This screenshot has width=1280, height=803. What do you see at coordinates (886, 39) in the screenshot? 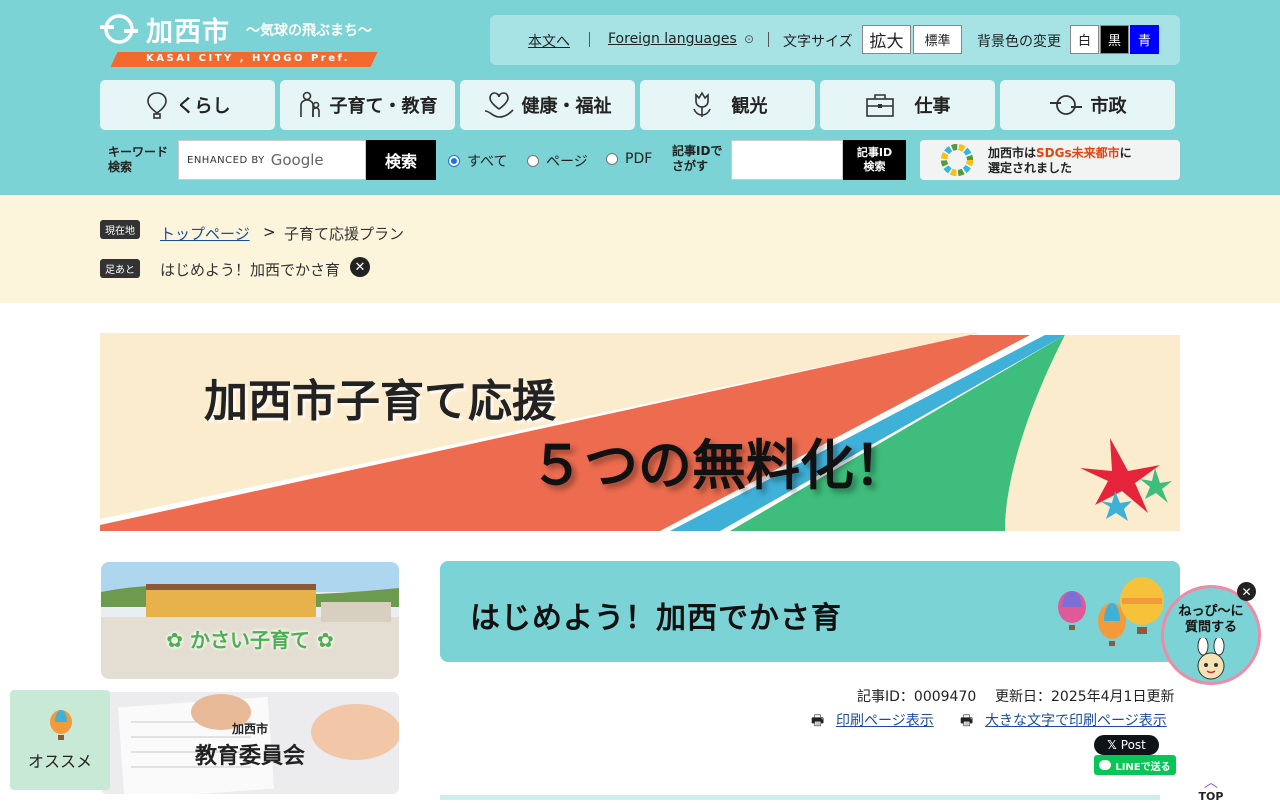
I see `font-size-large-button: 拡大` at bounding box center [886, 39].